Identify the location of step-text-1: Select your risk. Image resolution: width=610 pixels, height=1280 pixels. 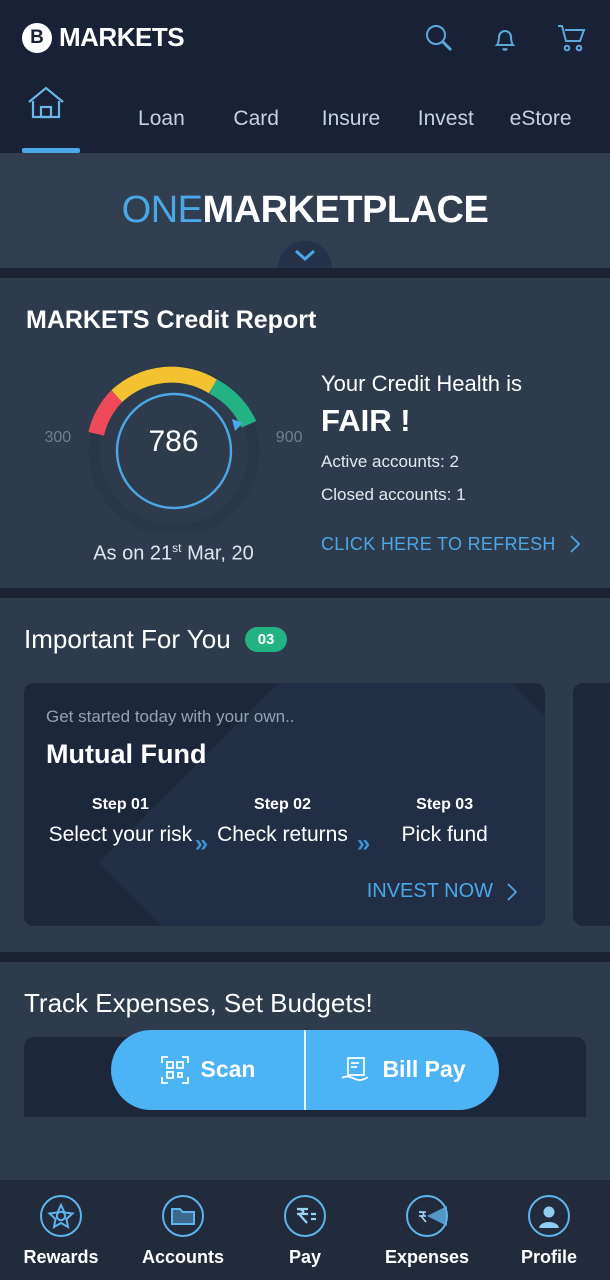
(120, 834).